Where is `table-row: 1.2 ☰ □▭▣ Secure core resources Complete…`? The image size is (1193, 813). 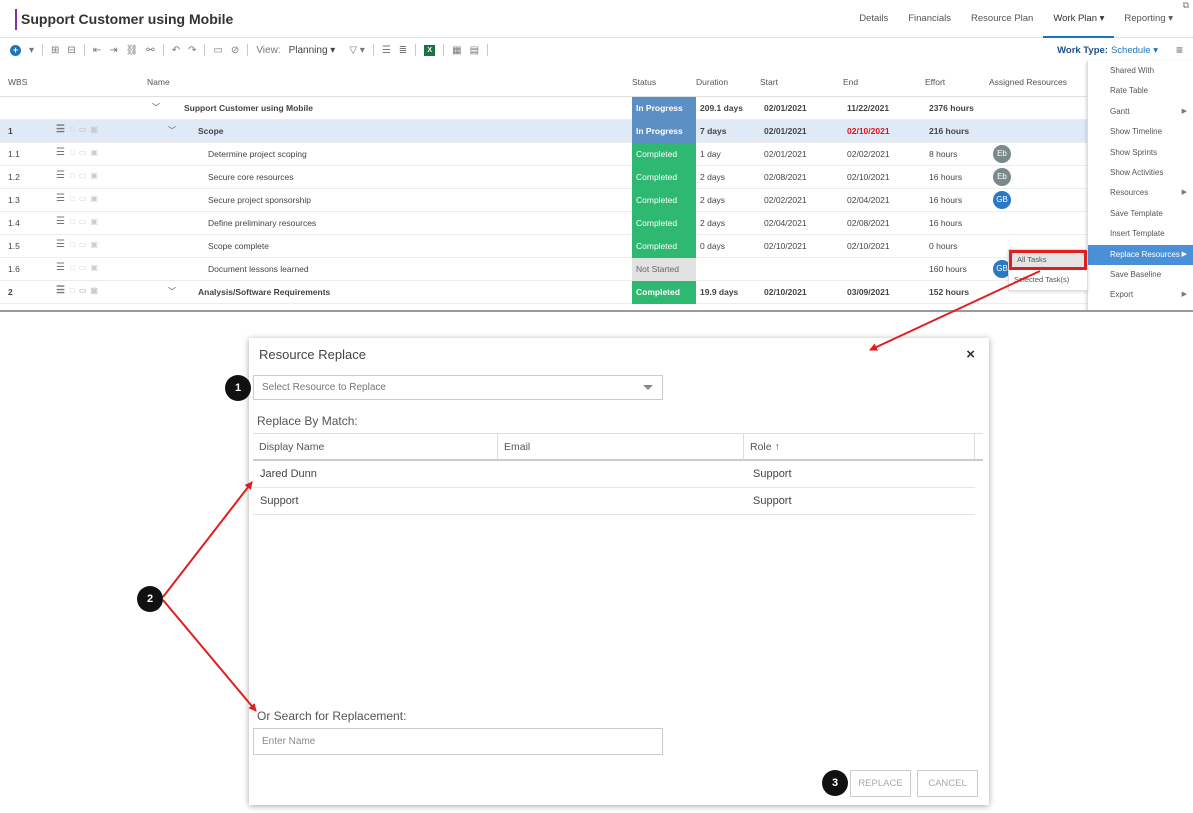 table-row: 1.2 ☰ □▭▣ Secure core resources Complete… is located at coordinates (596, 177).